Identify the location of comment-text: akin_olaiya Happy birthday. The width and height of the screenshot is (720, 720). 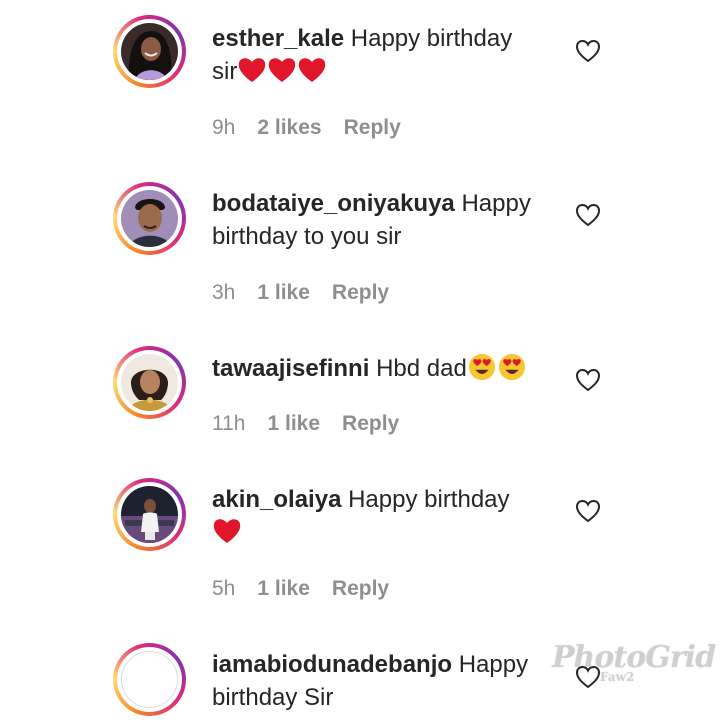
(377, 516).